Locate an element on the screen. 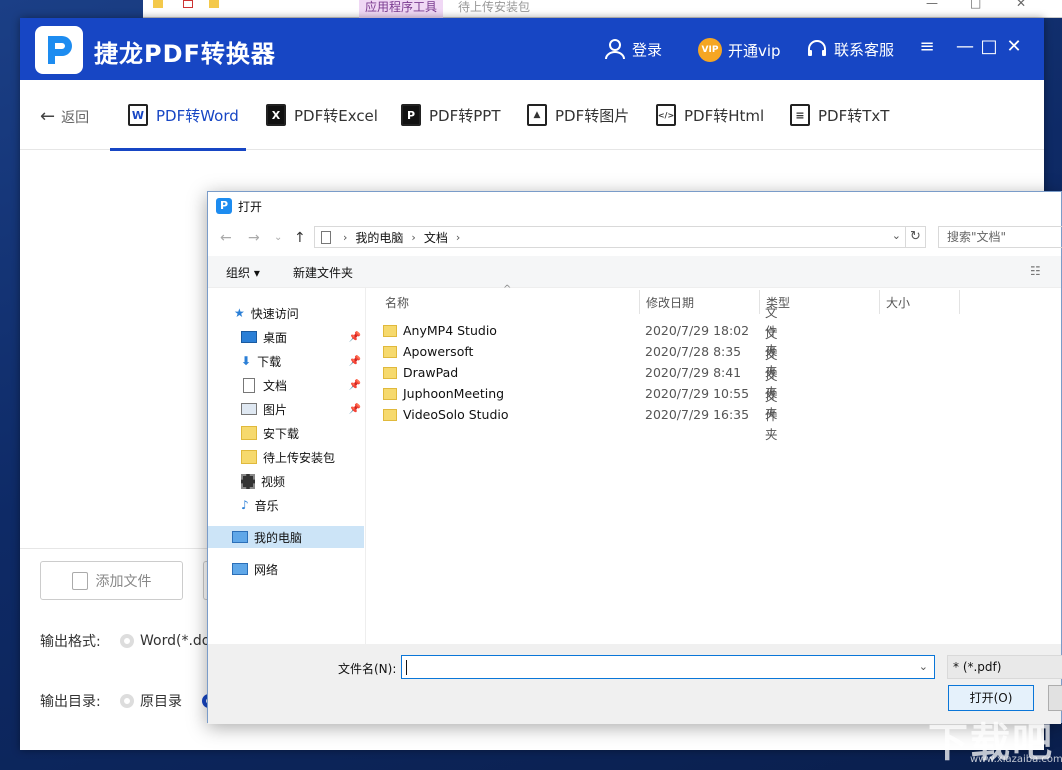  tab-pdf-to-txt: ≡ PDF转TxT is located at coordinates (839, 115).